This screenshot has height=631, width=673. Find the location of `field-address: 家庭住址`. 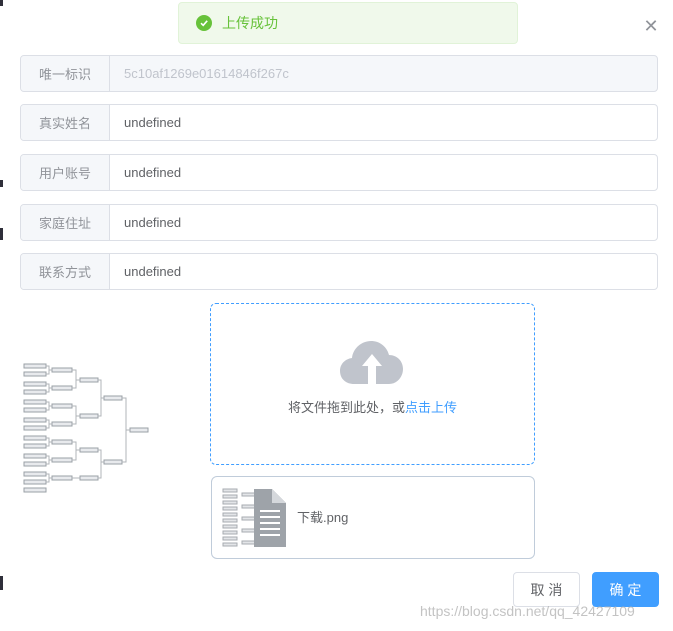

field-address: 家庭住址 is located at coordinates (339, 222).